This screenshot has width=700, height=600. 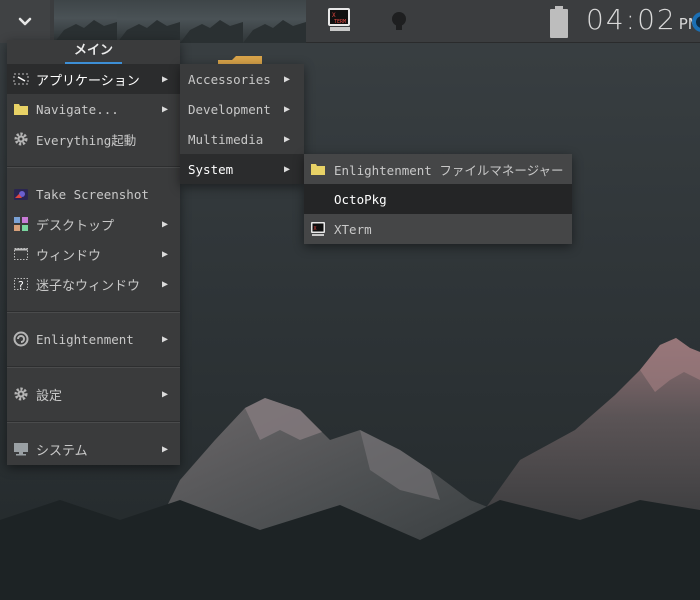 What do you see at coordinates (695, 22) in the screenshot?
I see `shelf-gadget-icon` at bounding box center [695, 22].